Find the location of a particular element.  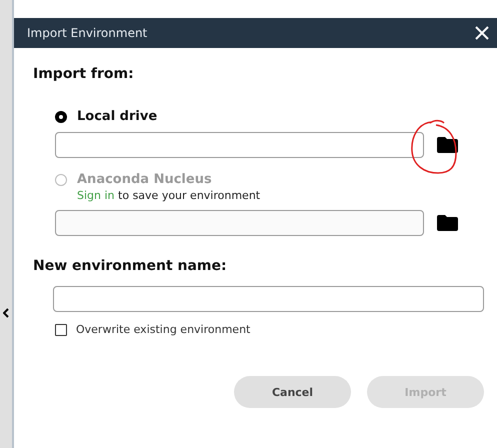

radio-label: Local drive is located at coordinates (117, 116).